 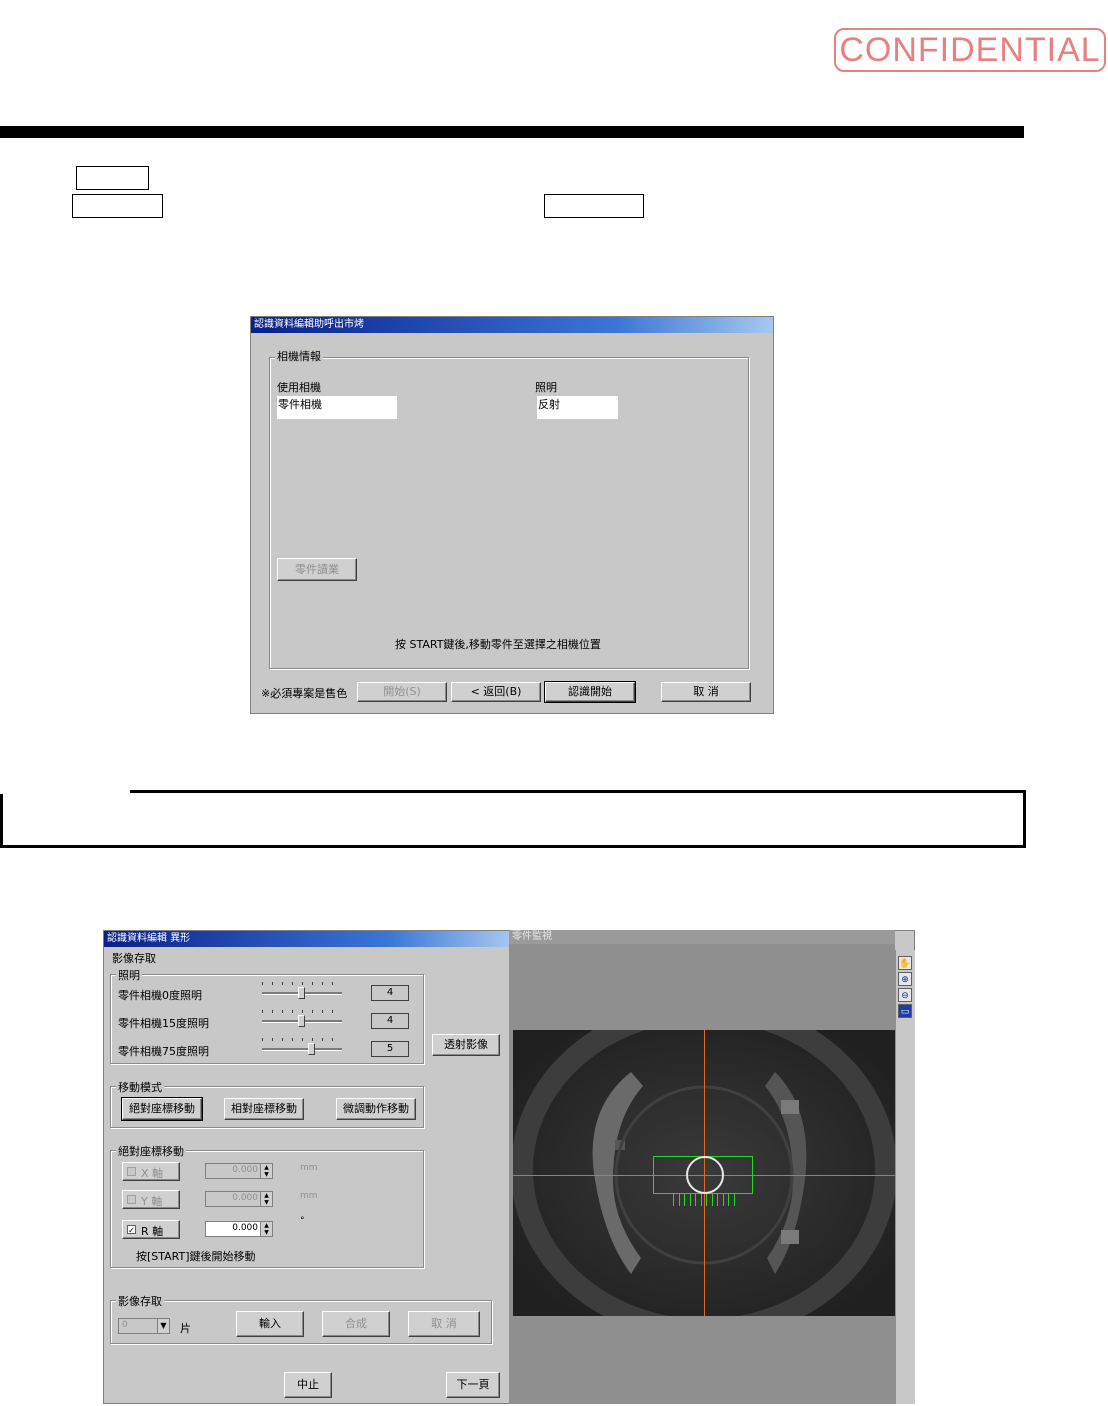 I want to click on y-axis-label: Y 軸, so click(x=152, y=1201).